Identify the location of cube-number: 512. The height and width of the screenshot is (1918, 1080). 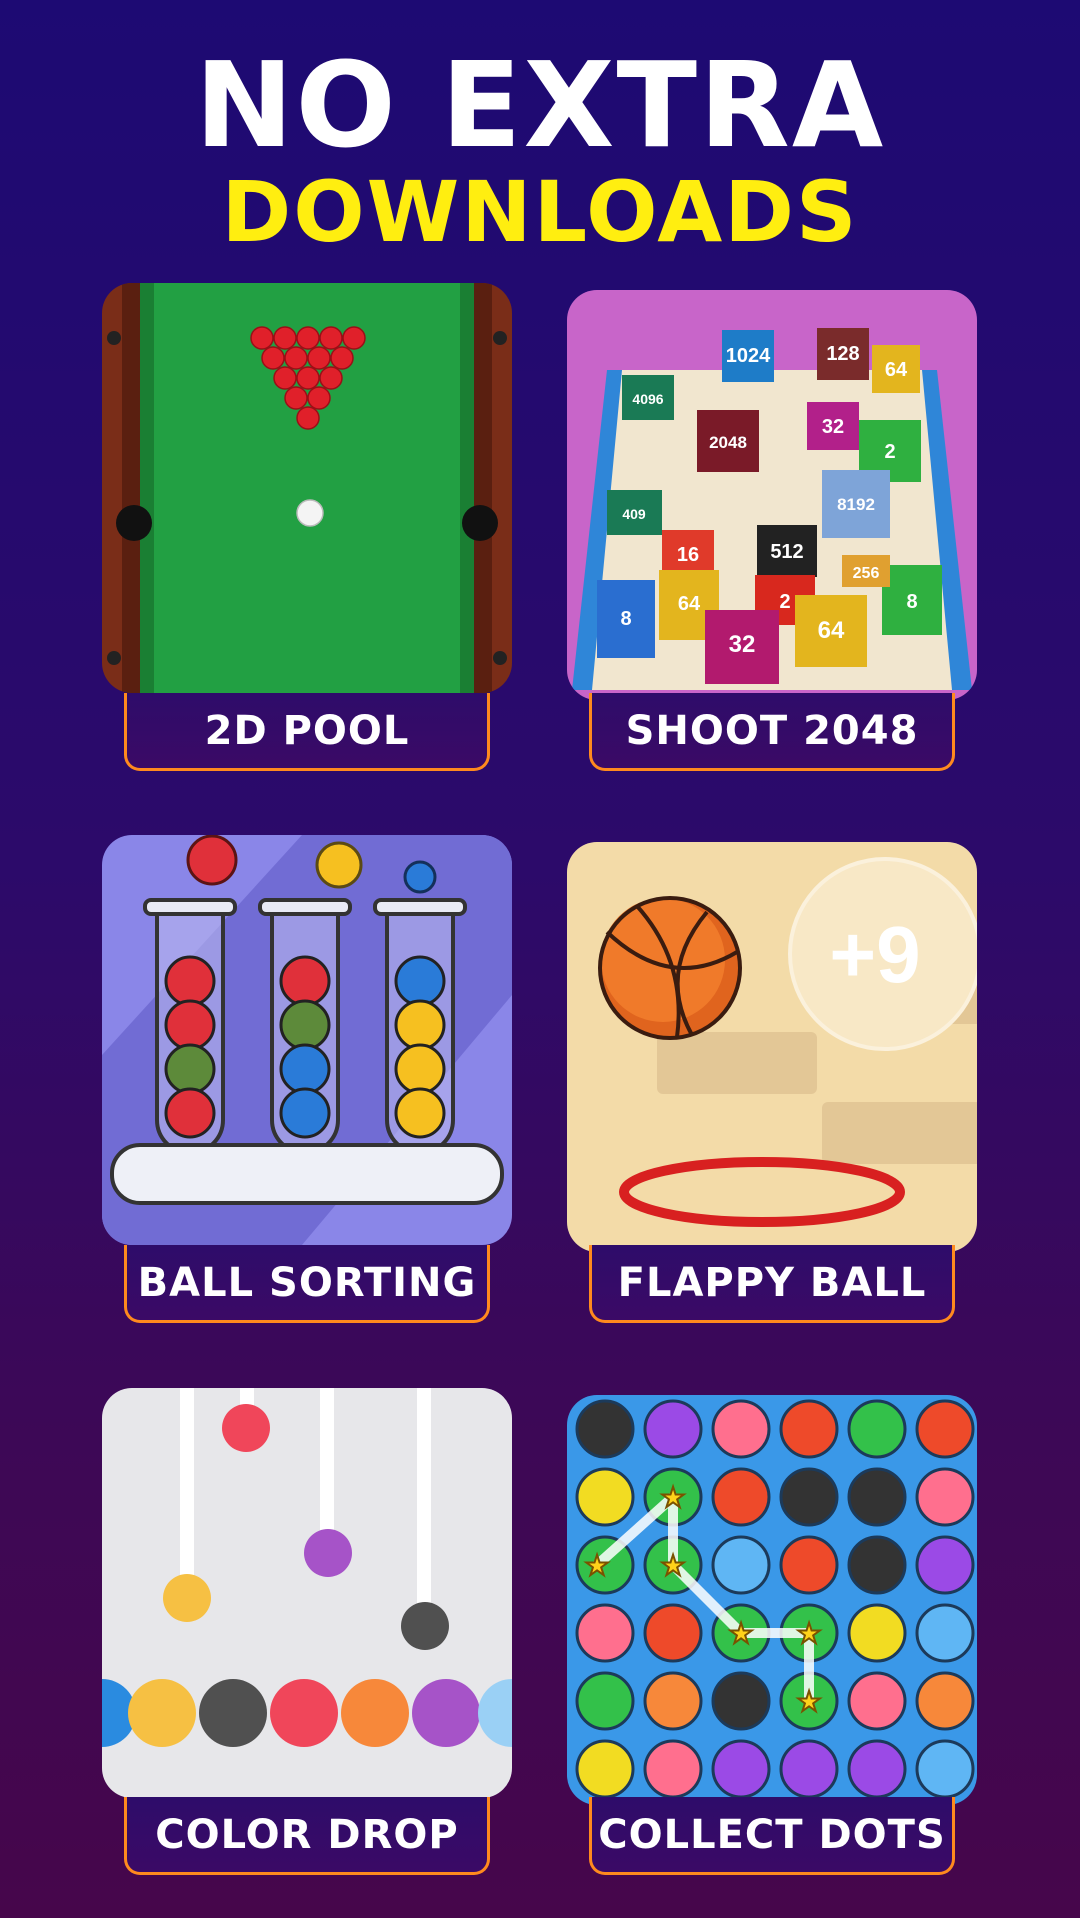
(786, 552).